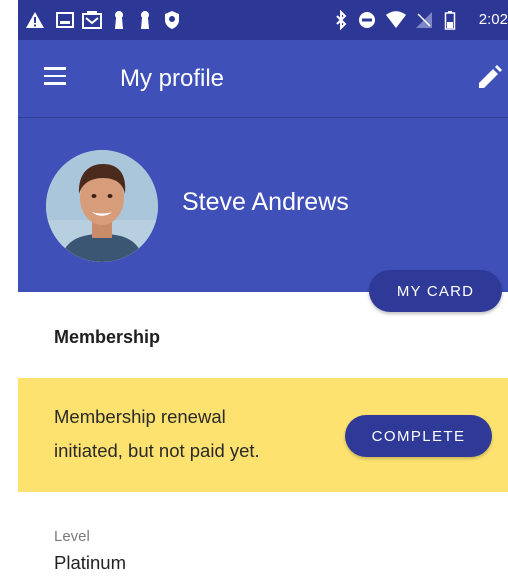 The width and height of the screenshot is (508, 576). I want to click on level-label: Level, so click(72, 536).